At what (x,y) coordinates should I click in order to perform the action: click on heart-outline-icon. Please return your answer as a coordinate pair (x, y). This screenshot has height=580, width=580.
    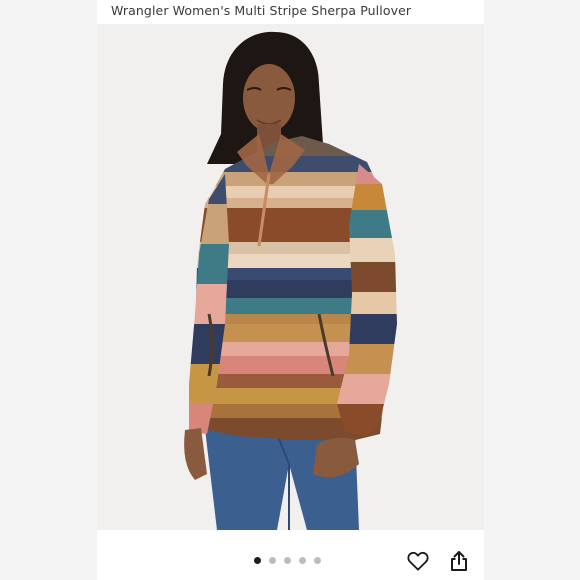
    Looking at the image, I should click on (418, 561).